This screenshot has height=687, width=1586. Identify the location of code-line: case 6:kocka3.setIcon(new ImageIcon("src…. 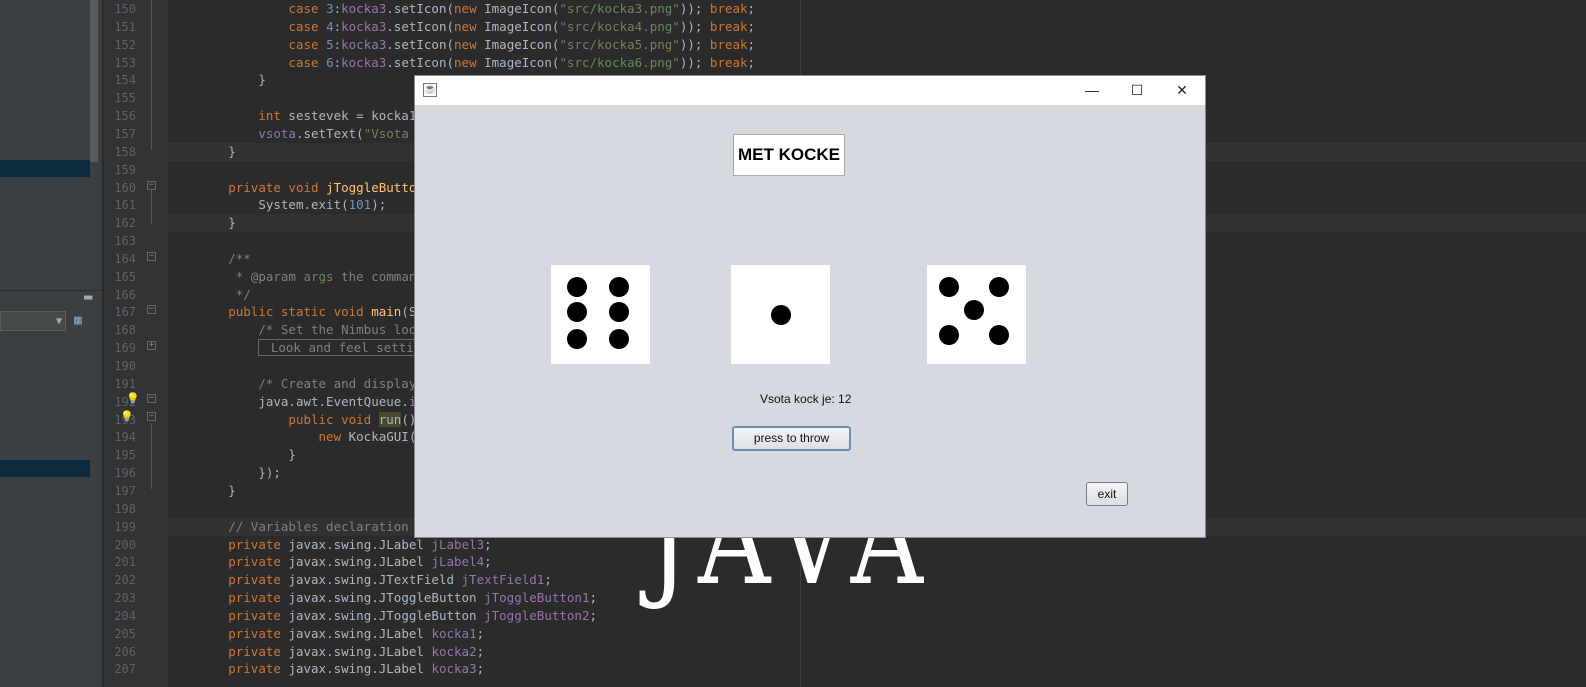
(877, 63).